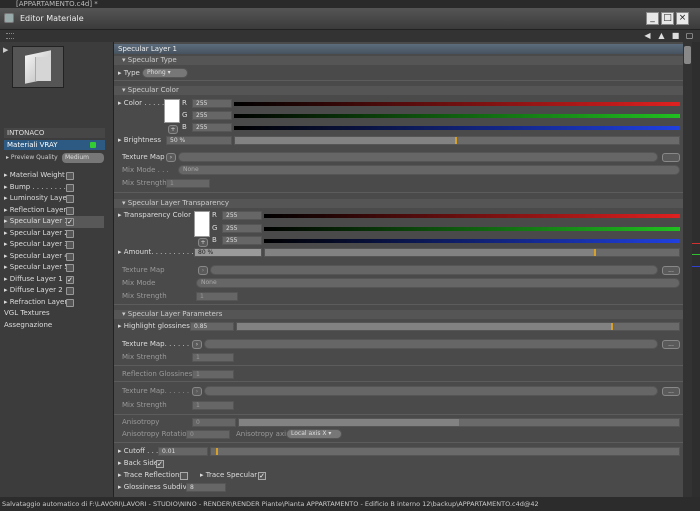 This screenshot has width=700, height=511. Describe the element at coordinates (54, 222) in the screenshot. I see `channel-item: ▸ Specular Layer 1 ✓` at that location.